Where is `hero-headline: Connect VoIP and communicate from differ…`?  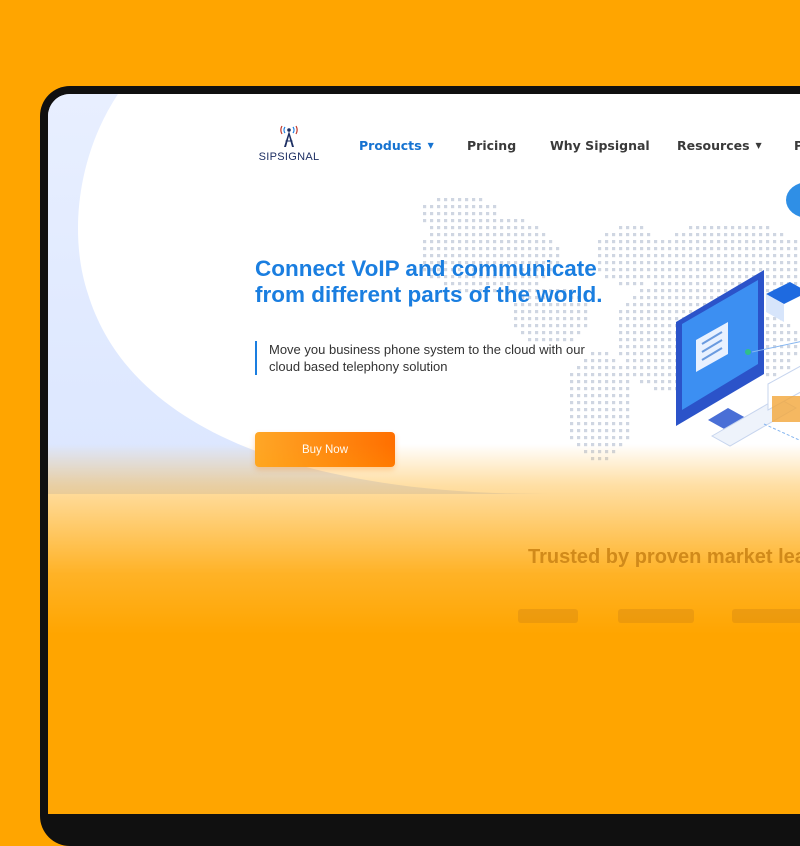
hero-headline: Connect VoIP and communicate from differ… is located at coordinates (465, 282).